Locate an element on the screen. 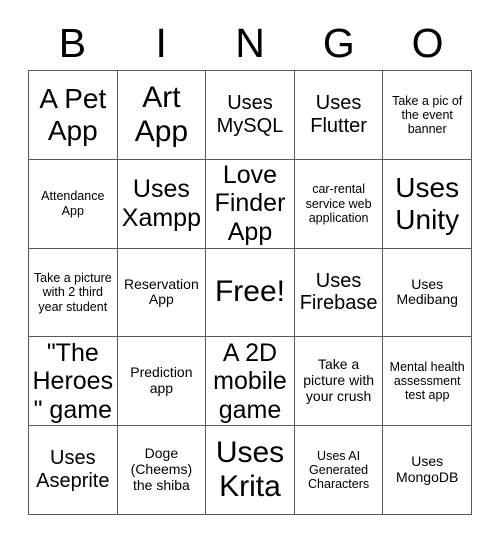  bingo-cell-label: Love Finder App is located at coordinates (250, 203).